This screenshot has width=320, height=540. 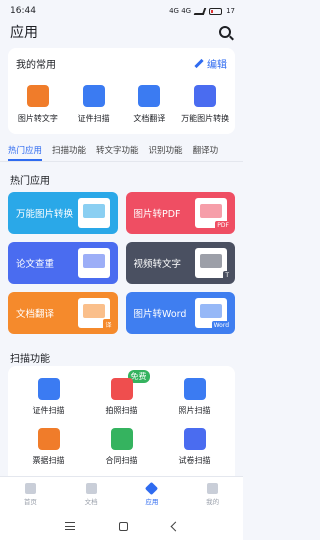 I want to click on tab-1: 扫描功能, so click(x=69, y=152).